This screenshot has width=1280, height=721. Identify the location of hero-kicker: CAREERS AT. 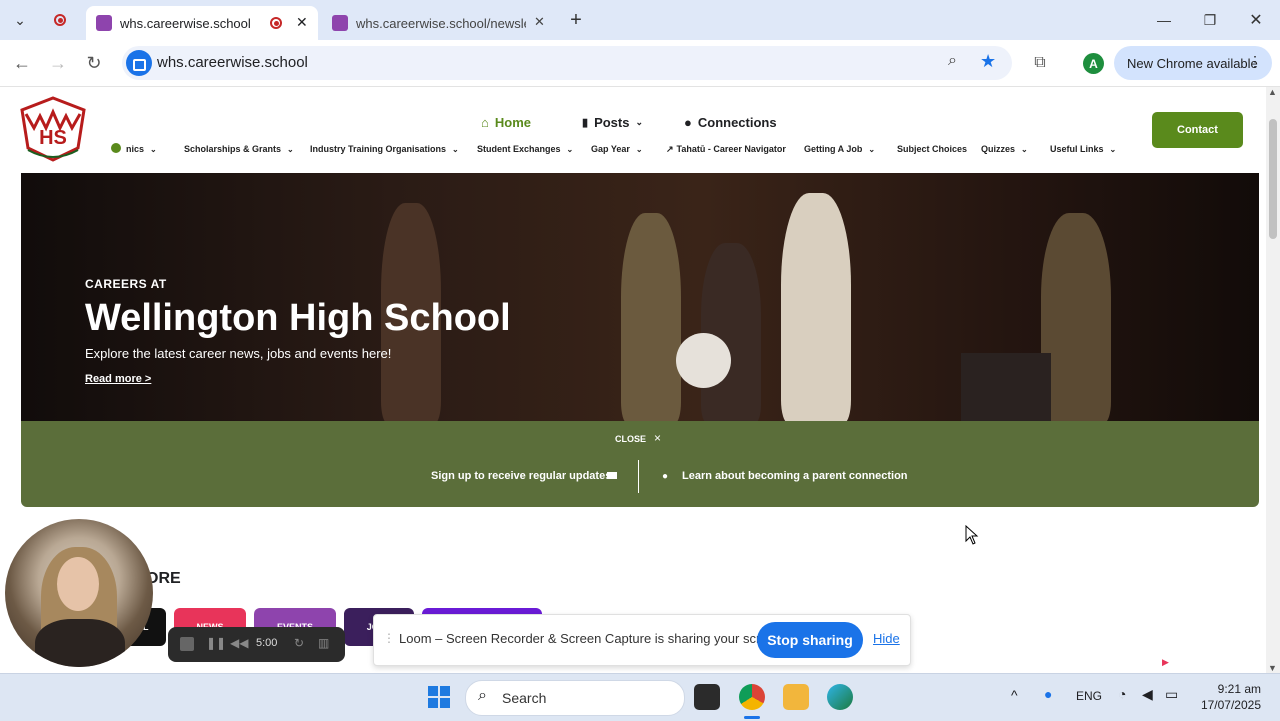
(126, 284).